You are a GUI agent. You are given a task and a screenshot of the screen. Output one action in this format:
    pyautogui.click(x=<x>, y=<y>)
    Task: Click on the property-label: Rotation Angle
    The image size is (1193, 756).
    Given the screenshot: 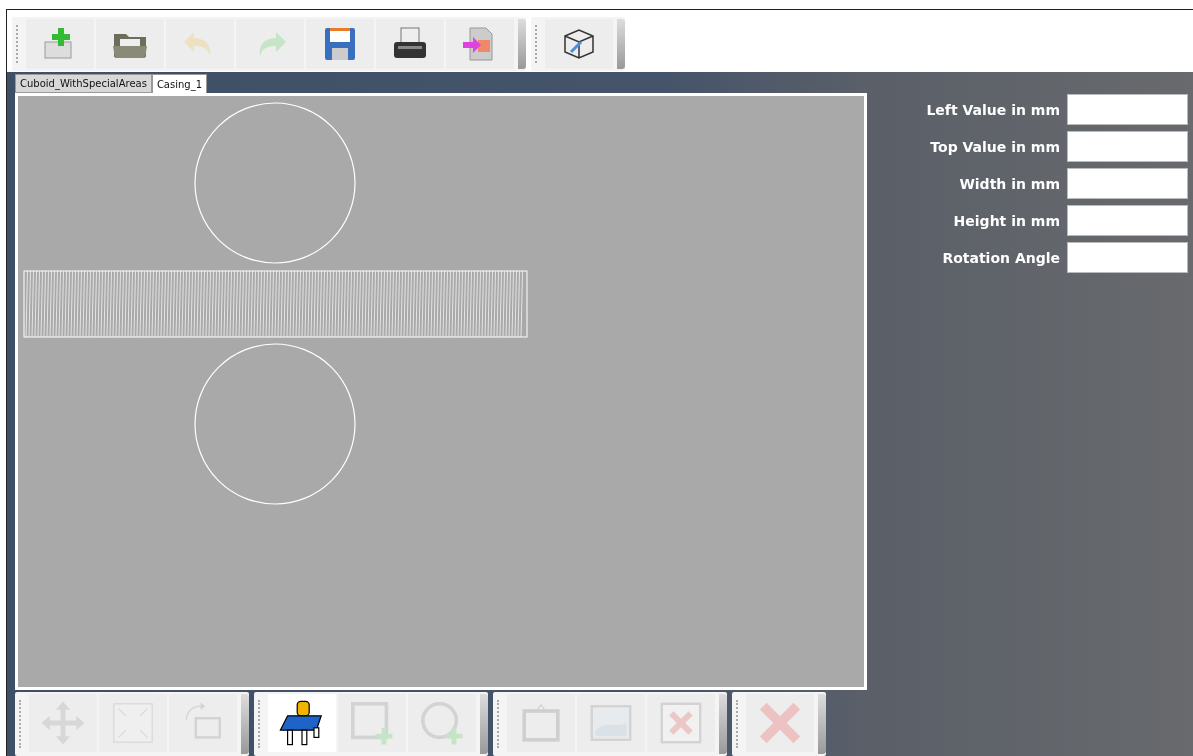 What is the action you would take?
    pyautogui.click(x=1001, y=257)
    